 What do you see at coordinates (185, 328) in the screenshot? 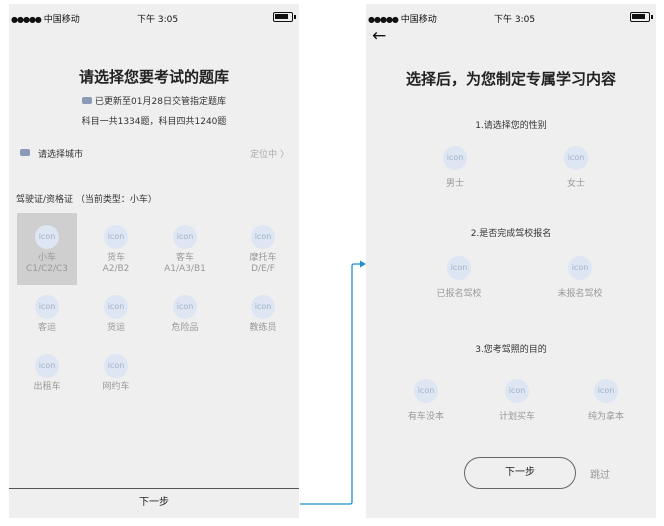
I see `category-name: 危险品` at bounding box center [185, 328].